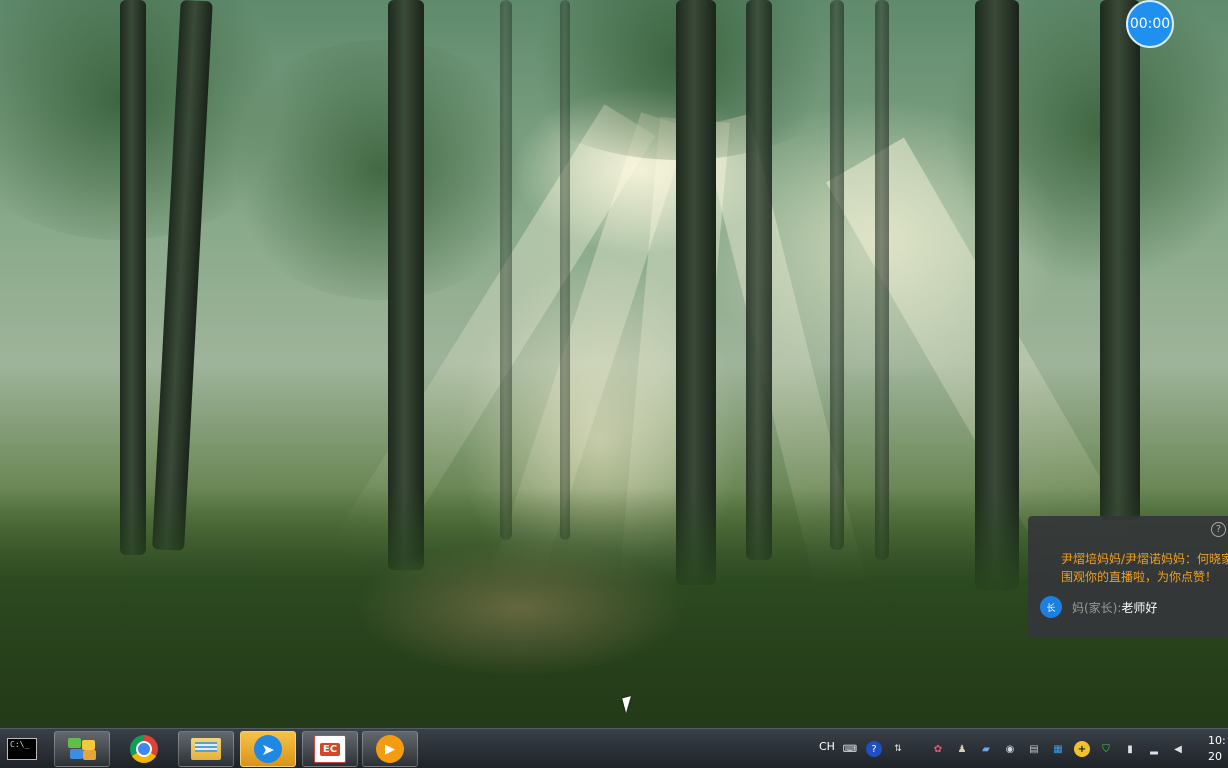  Describe the element at coordinates (1144, 568) in the screenshot. I see `notice-text: 尹熠培妈妈/尹熠诺妈妈：何晓家 围观你的直播啦，为你点赞！` at that location.